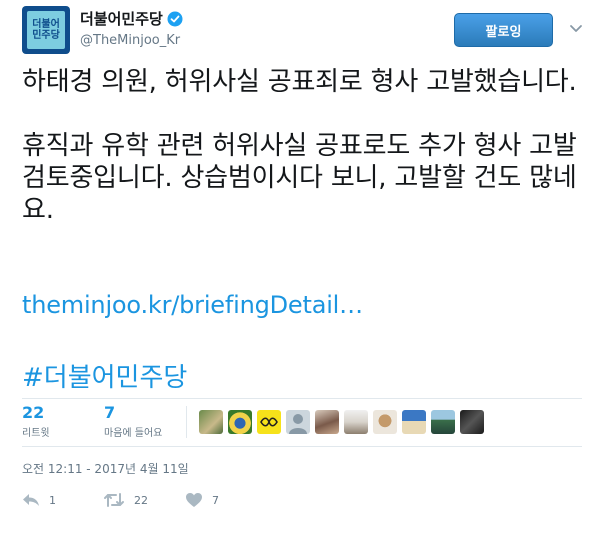 Image resolution: width=607 pixels, height=544 pixels. What do you see at coordinates (576, 28) in the screenshot?
I see `chevron-down-icon` at bounding box center [576, 28].